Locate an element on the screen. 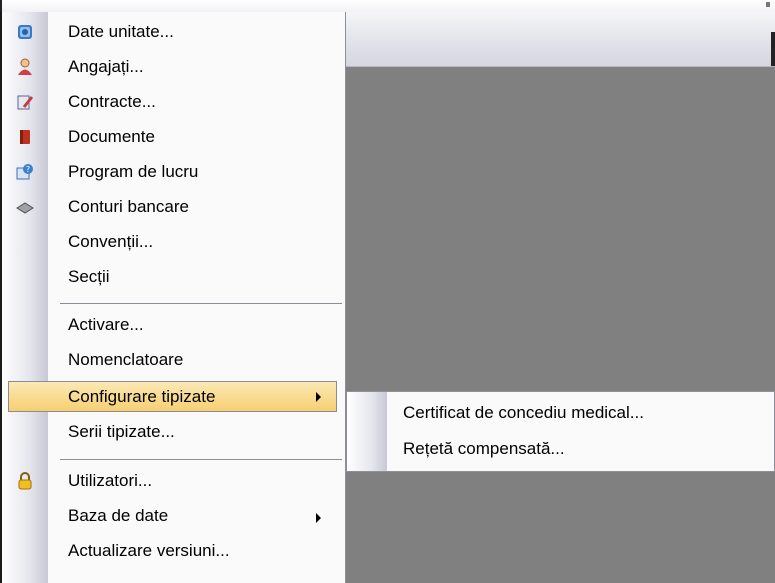 Image resolution: width=775 pixels, height=583 pixels. window-right-edge is located at coordinates (773, 49).